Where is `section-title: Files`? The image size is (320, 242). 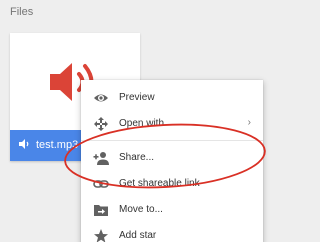 section-title: Files is located at coordinates (22, 12).